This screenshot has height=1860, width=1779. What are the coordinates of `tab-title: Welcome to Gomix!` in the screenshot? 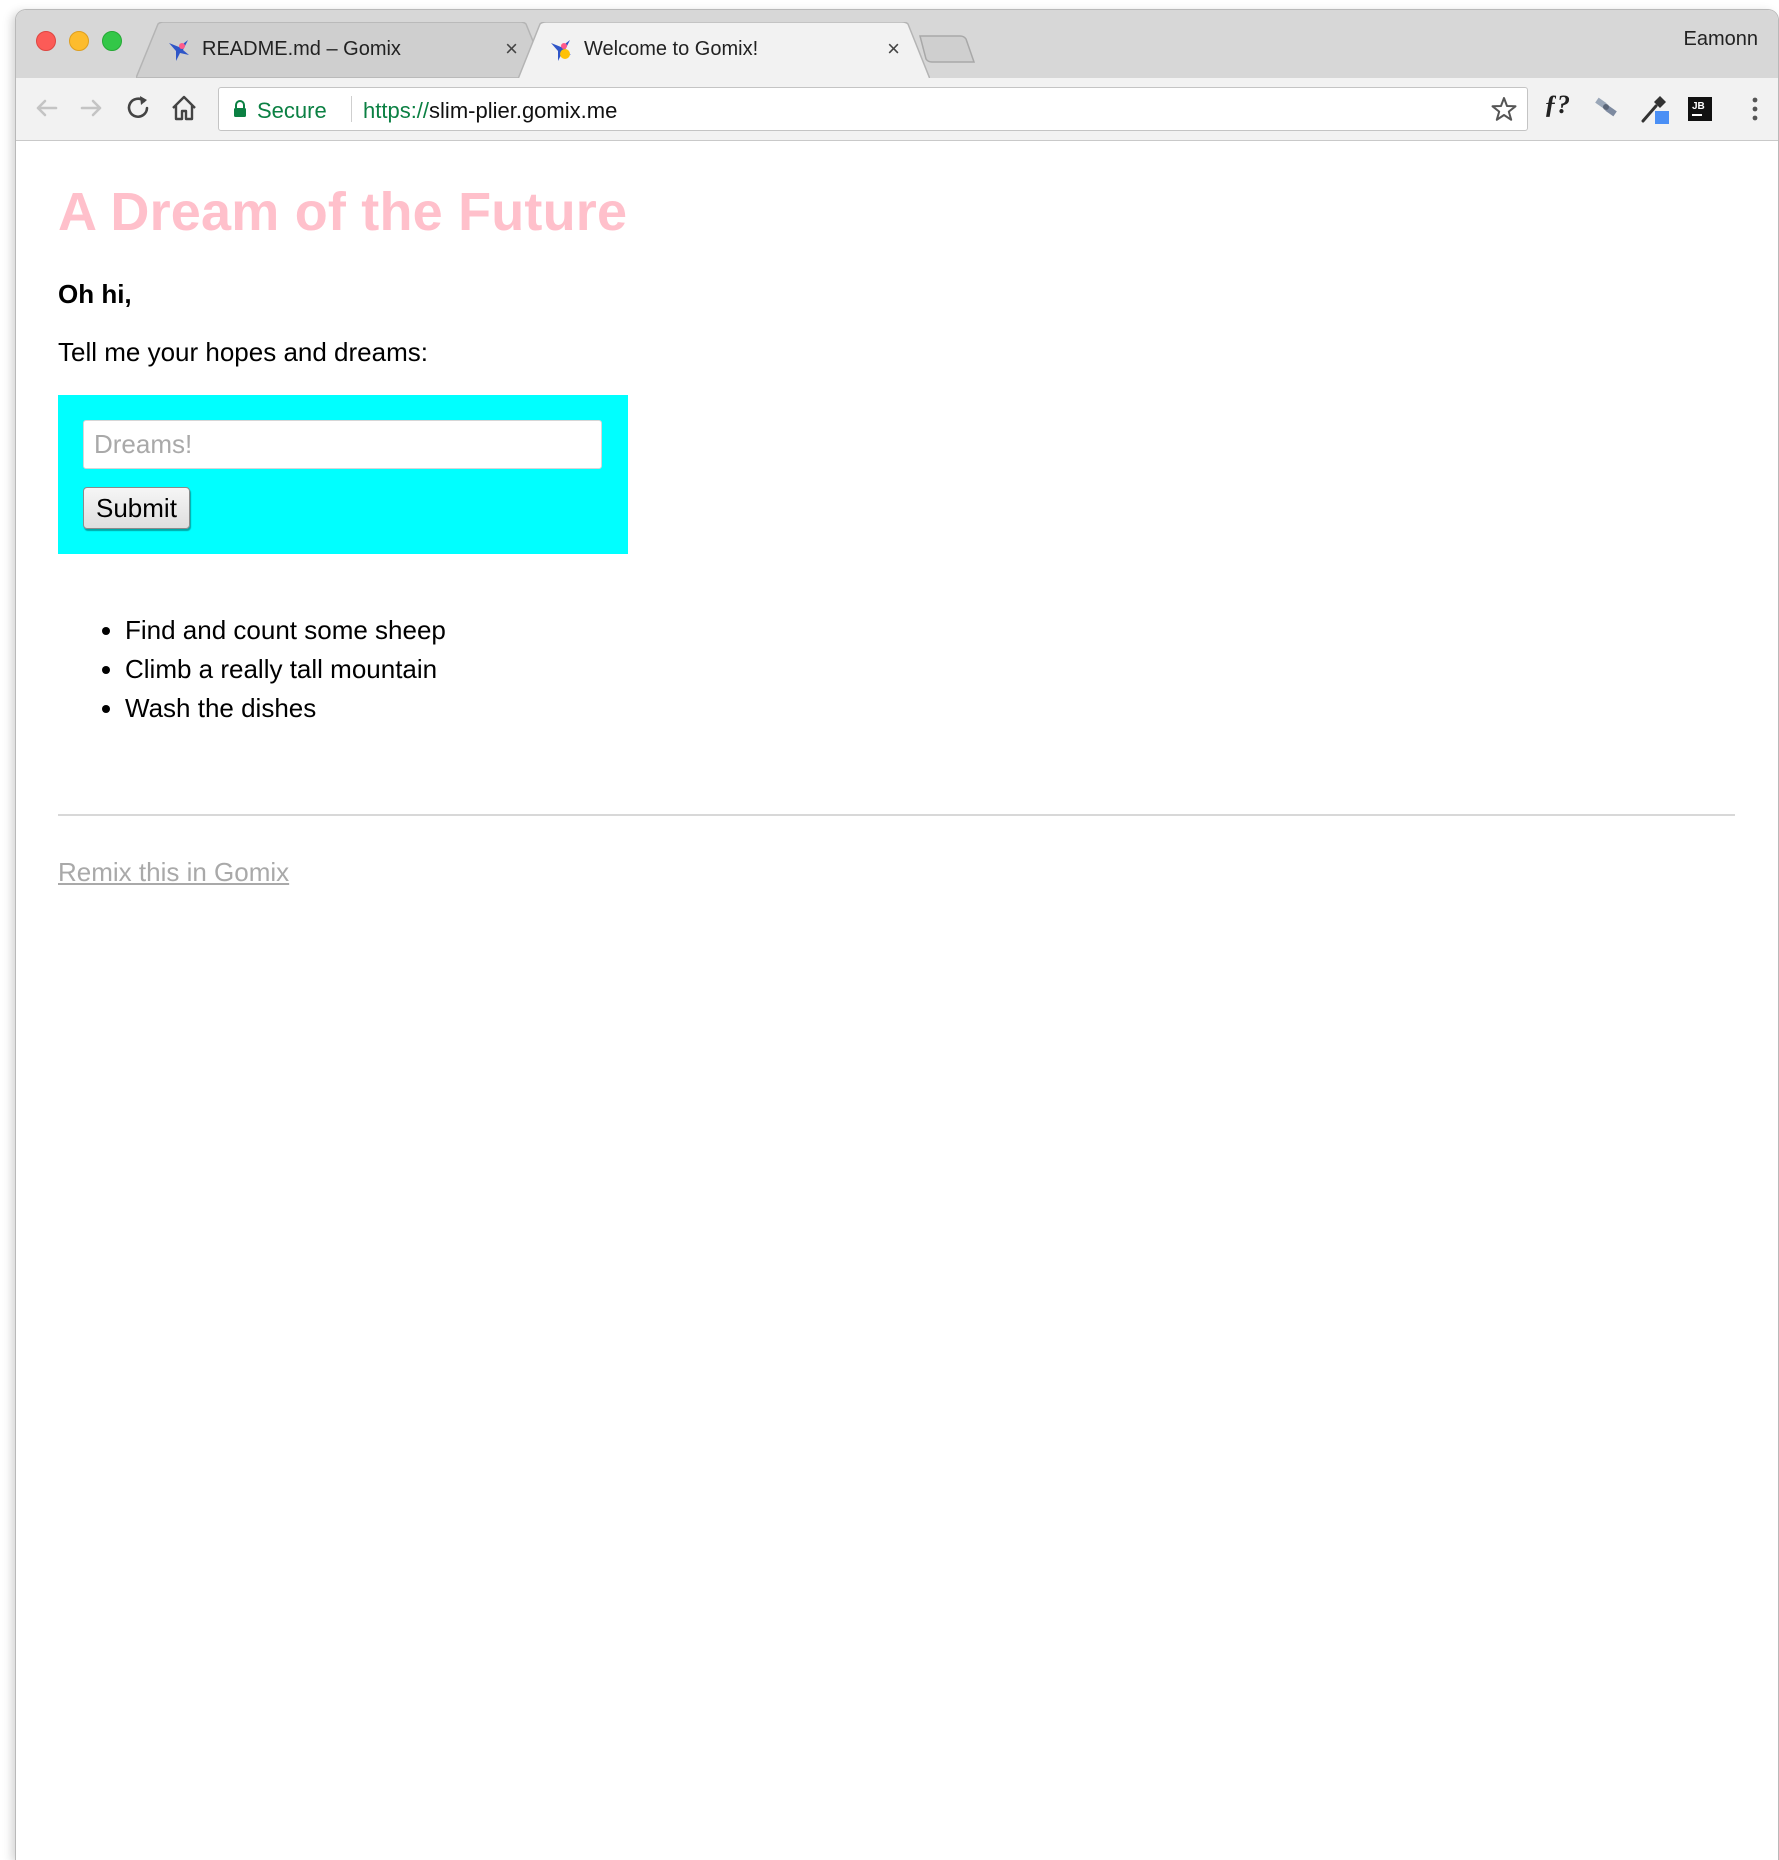 It's located at (671, 49).